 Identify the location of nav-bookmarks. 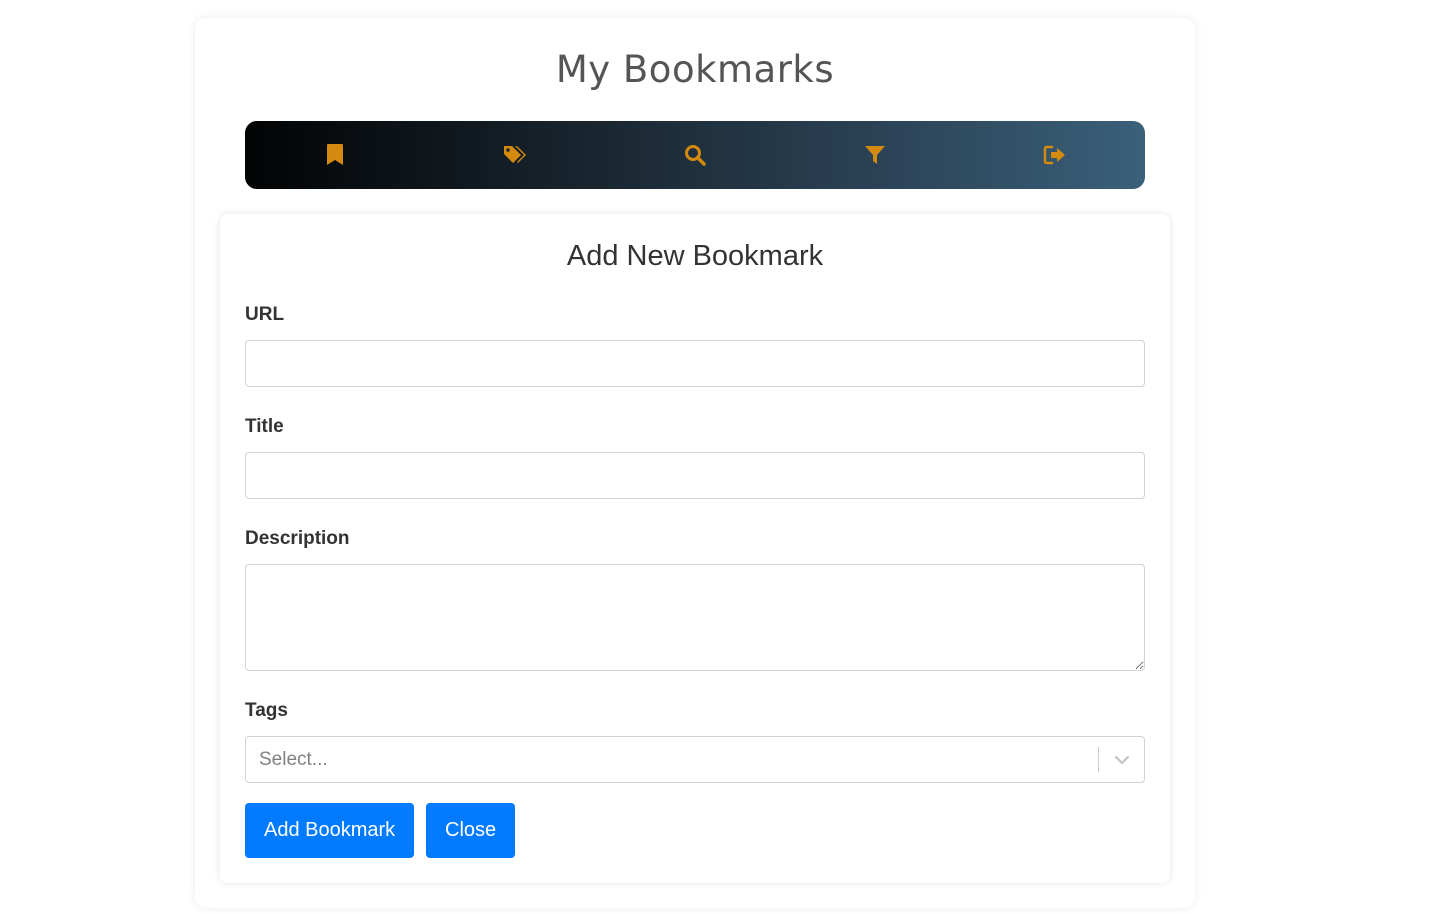
(335, 155).